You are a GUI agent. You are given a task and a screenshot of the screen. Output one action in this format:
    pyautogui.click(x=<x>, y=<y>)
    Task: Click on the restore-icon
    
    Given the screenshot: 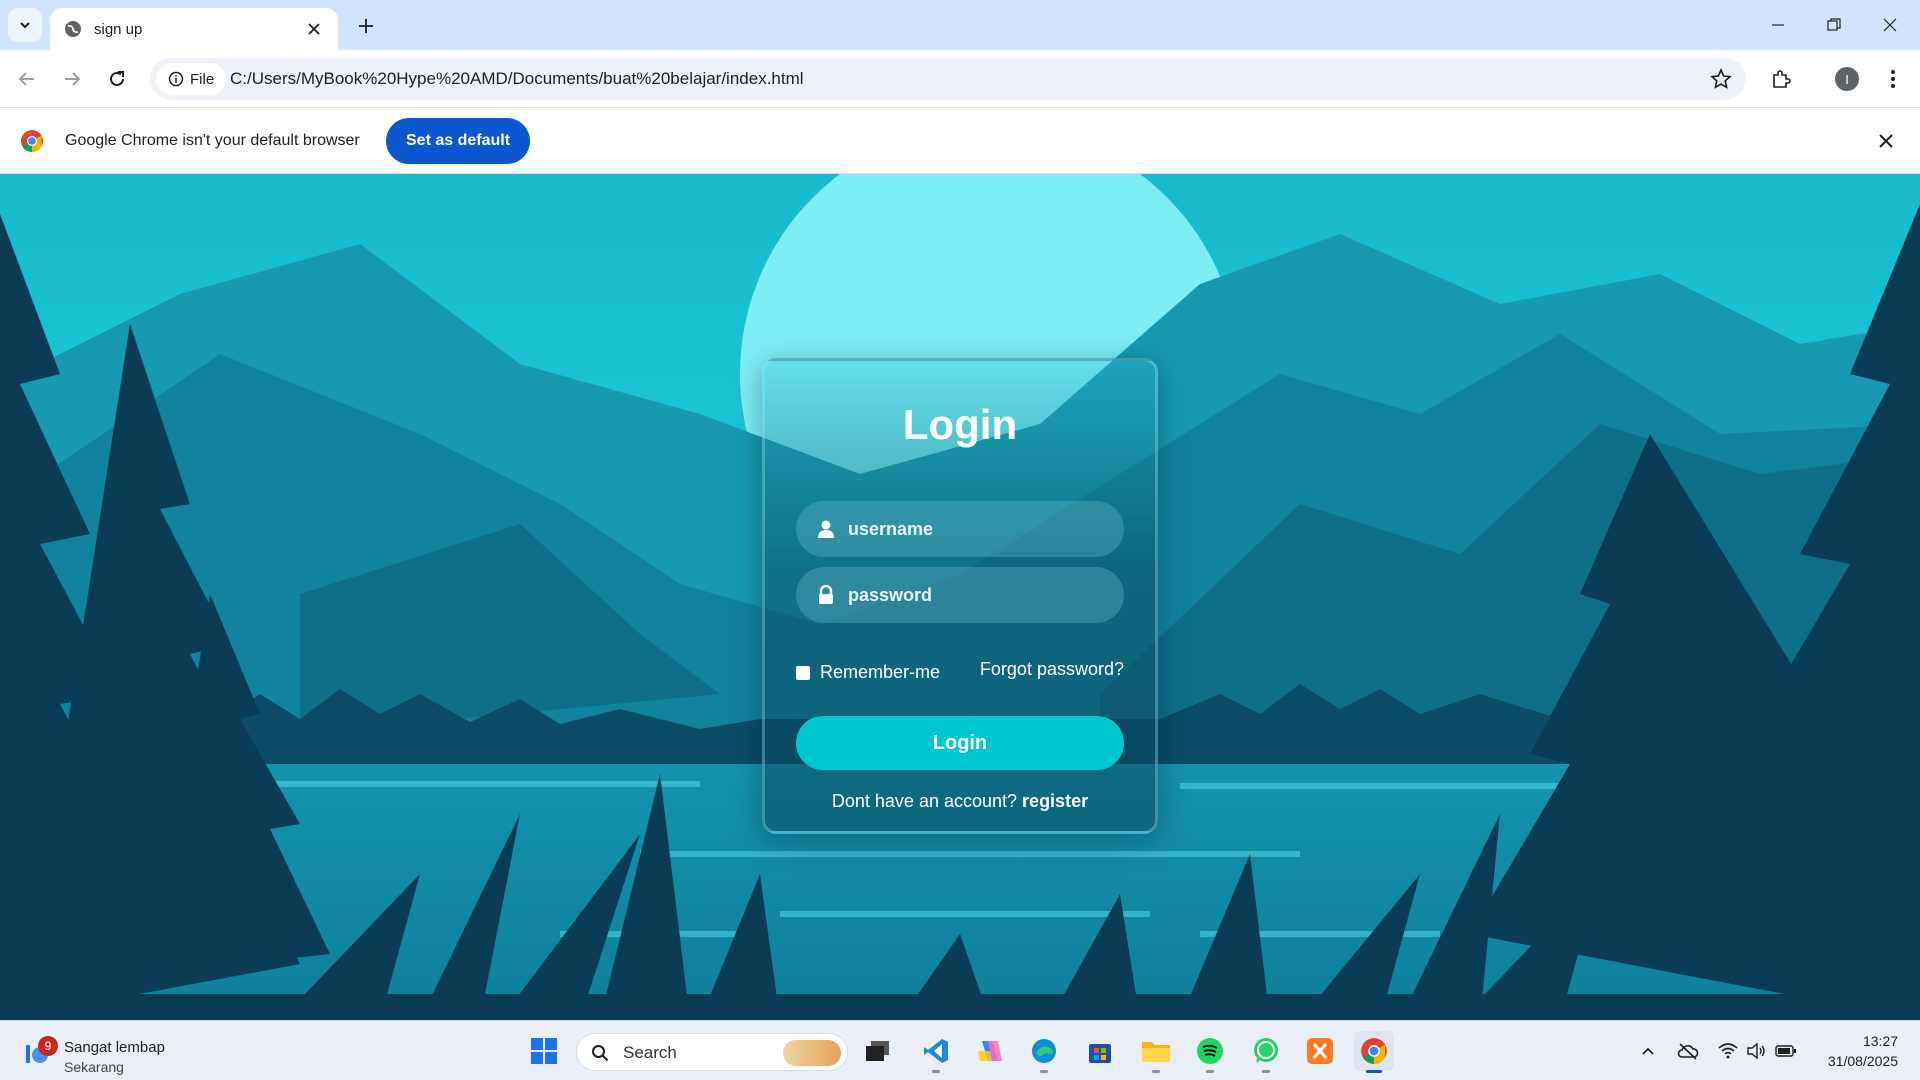 What is the action you would take?
    pyautogui.click(x=1834, y=24)
    